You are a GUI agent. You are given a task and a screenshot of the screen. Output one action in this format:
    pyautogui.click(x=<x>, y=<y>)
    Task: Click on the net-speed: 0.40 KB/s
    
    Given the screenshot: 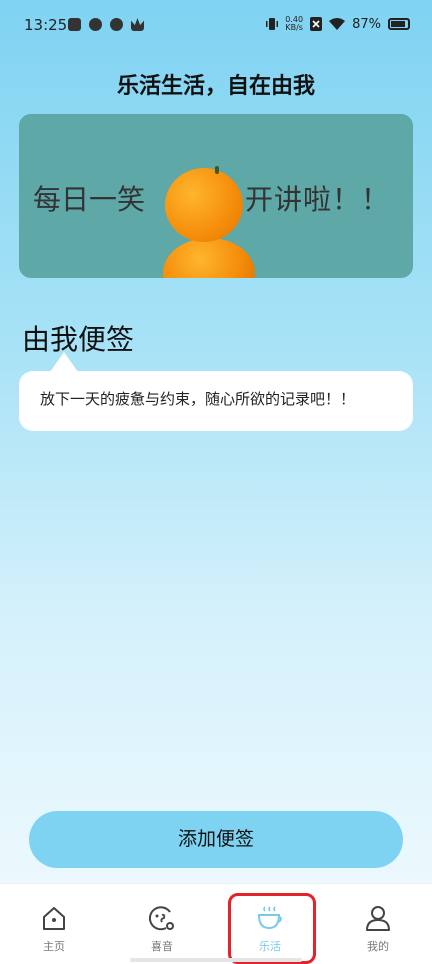 What is the action you would take?
    pyautogui.click(x=294, y=24)
    